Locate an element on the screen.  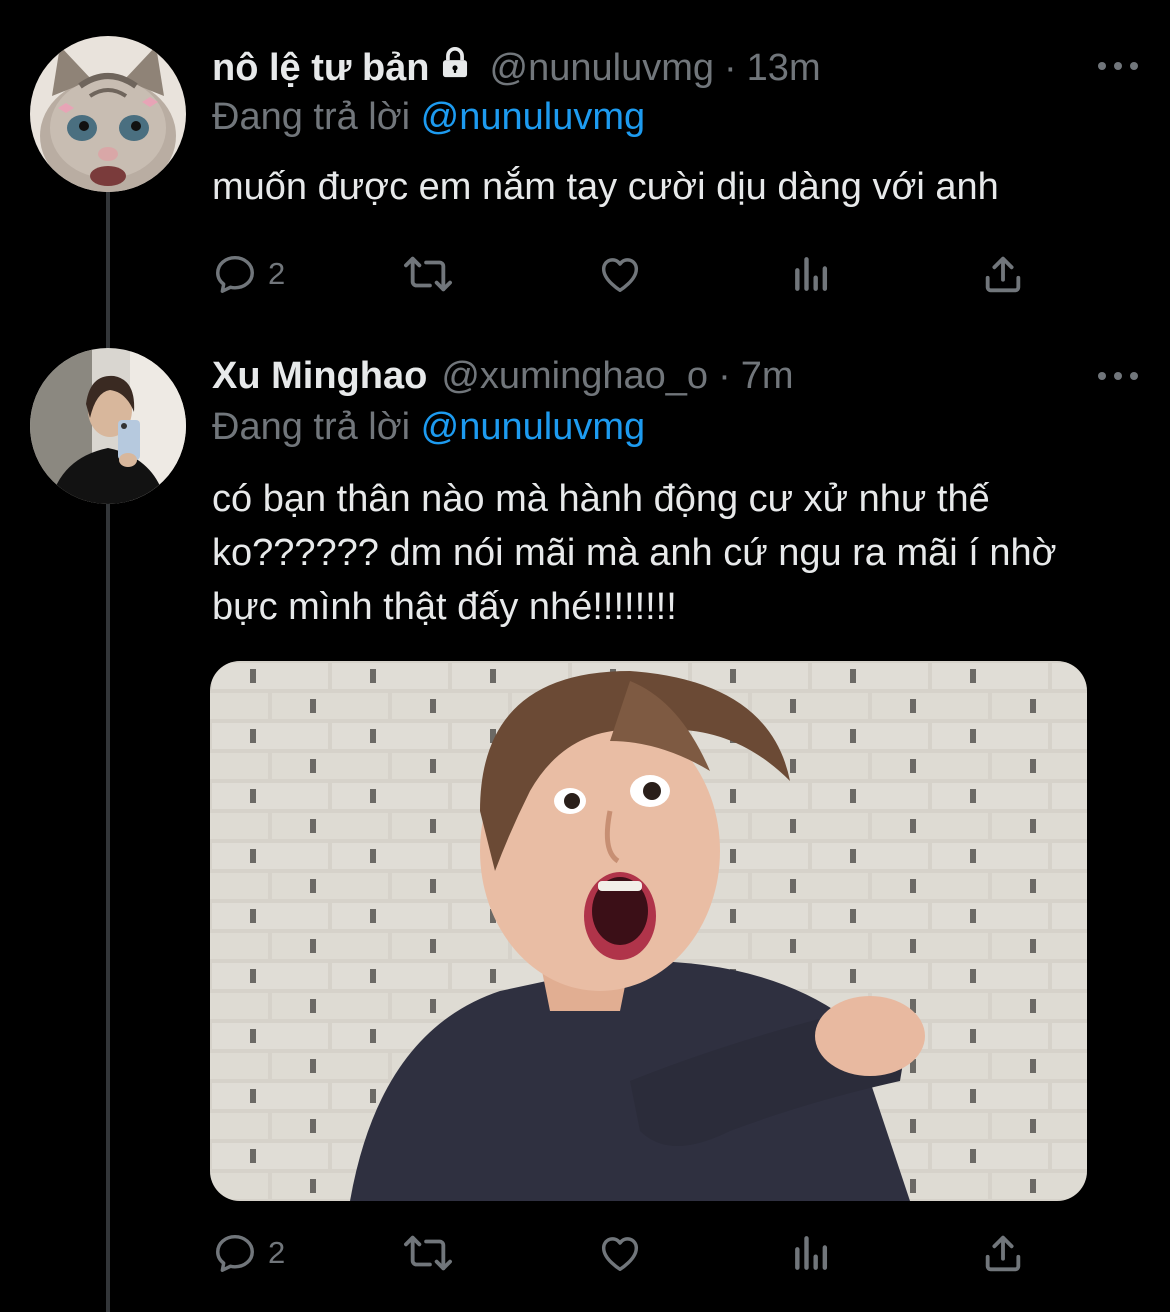
lock-icon is located at coordinates (455, 68).